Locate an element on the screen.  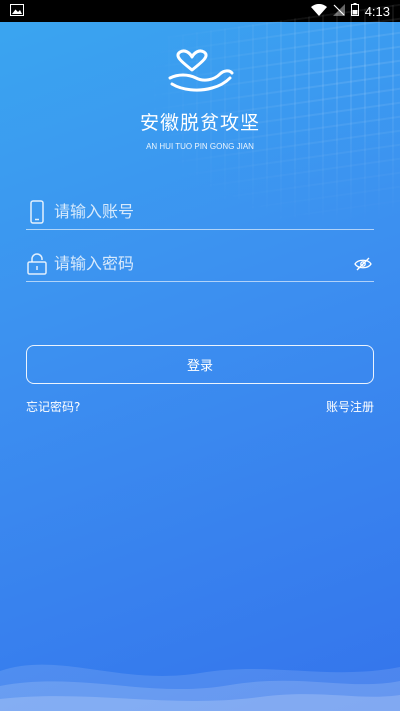
lock-icon is located at coordinates (37, 264).